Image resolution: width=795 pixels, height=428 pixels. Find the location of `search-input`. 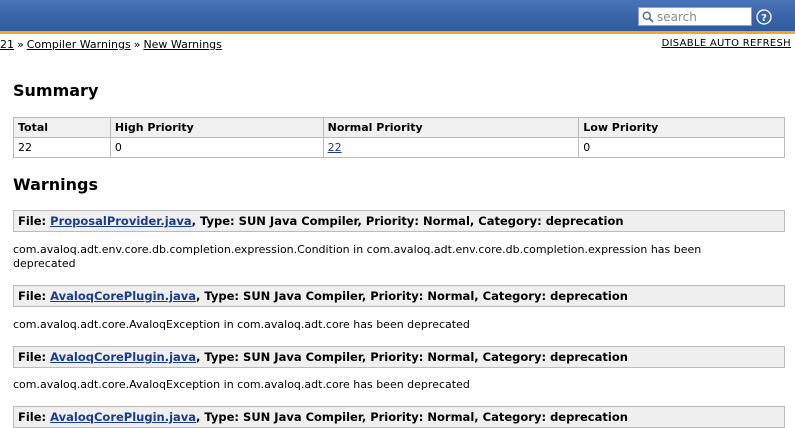

search-input is located at coordinates (699, 16).